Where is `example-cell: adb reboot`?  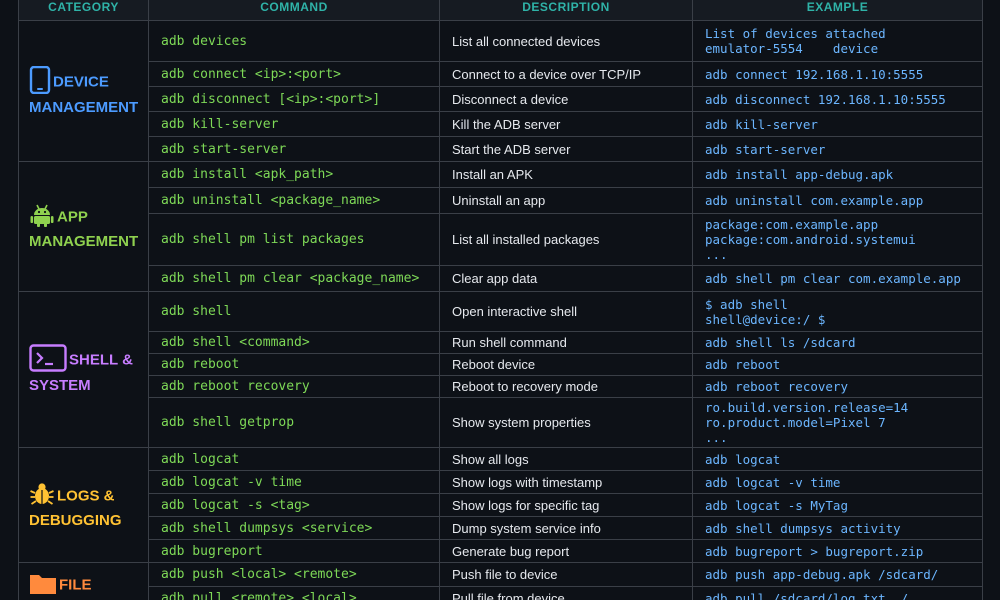 example-cell: adb reboot is located at coordinates (837, 364).